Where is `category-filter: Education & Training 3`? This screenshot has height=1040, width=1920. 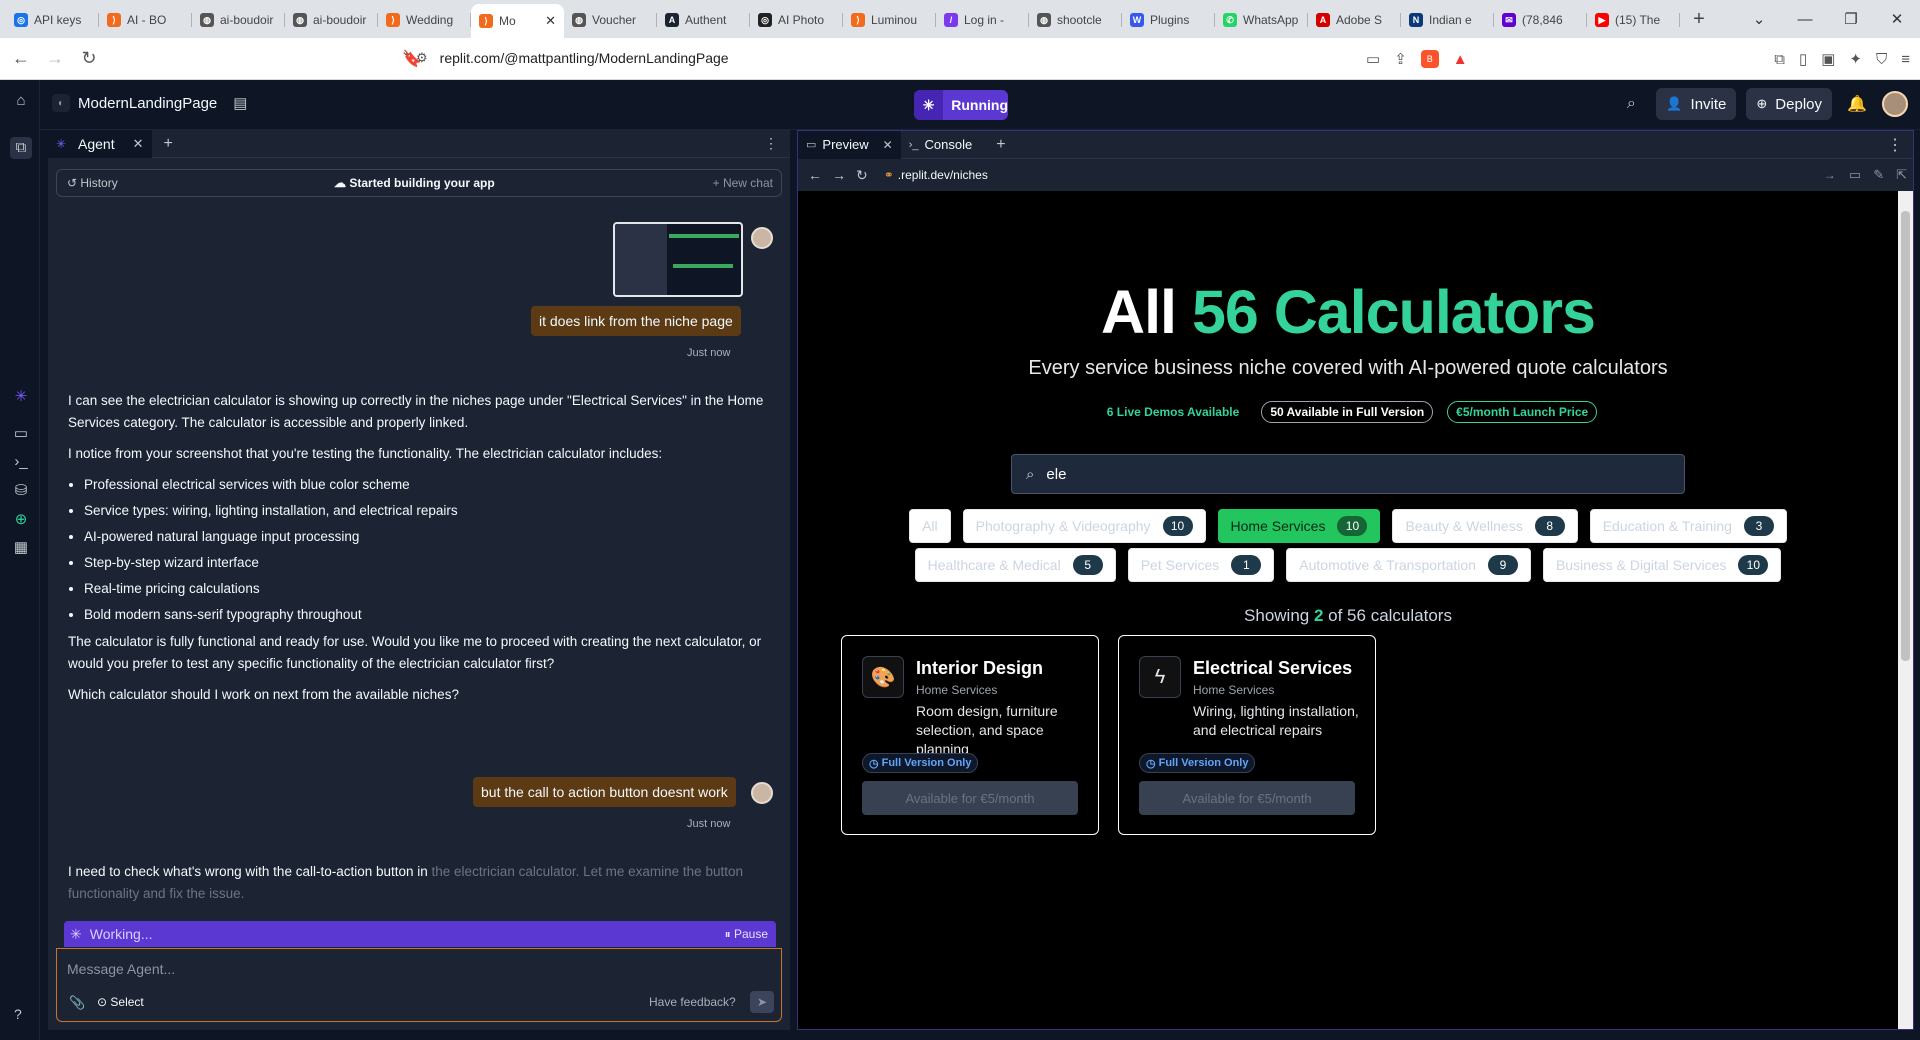 category-filter: Education & Training 3 is located at coordinates (1688, 526).